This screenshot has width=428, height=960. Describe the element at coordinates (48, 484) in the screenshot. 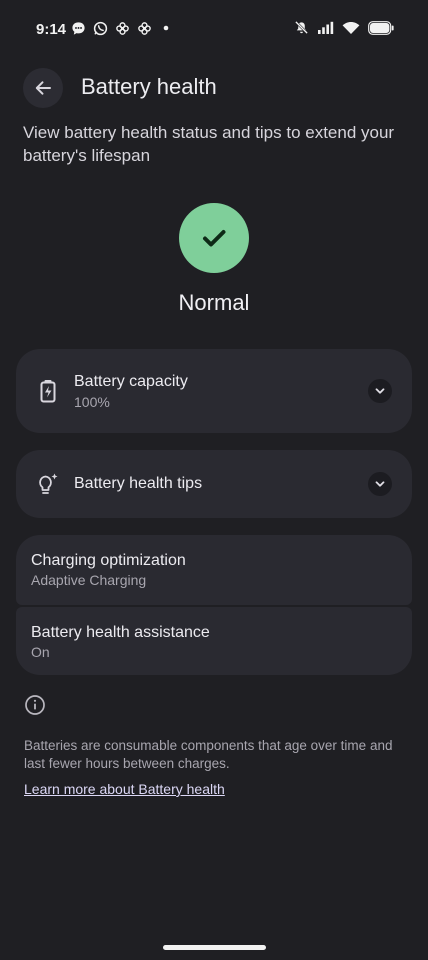

I see `lightbulb-sparkle-icon` at that location.